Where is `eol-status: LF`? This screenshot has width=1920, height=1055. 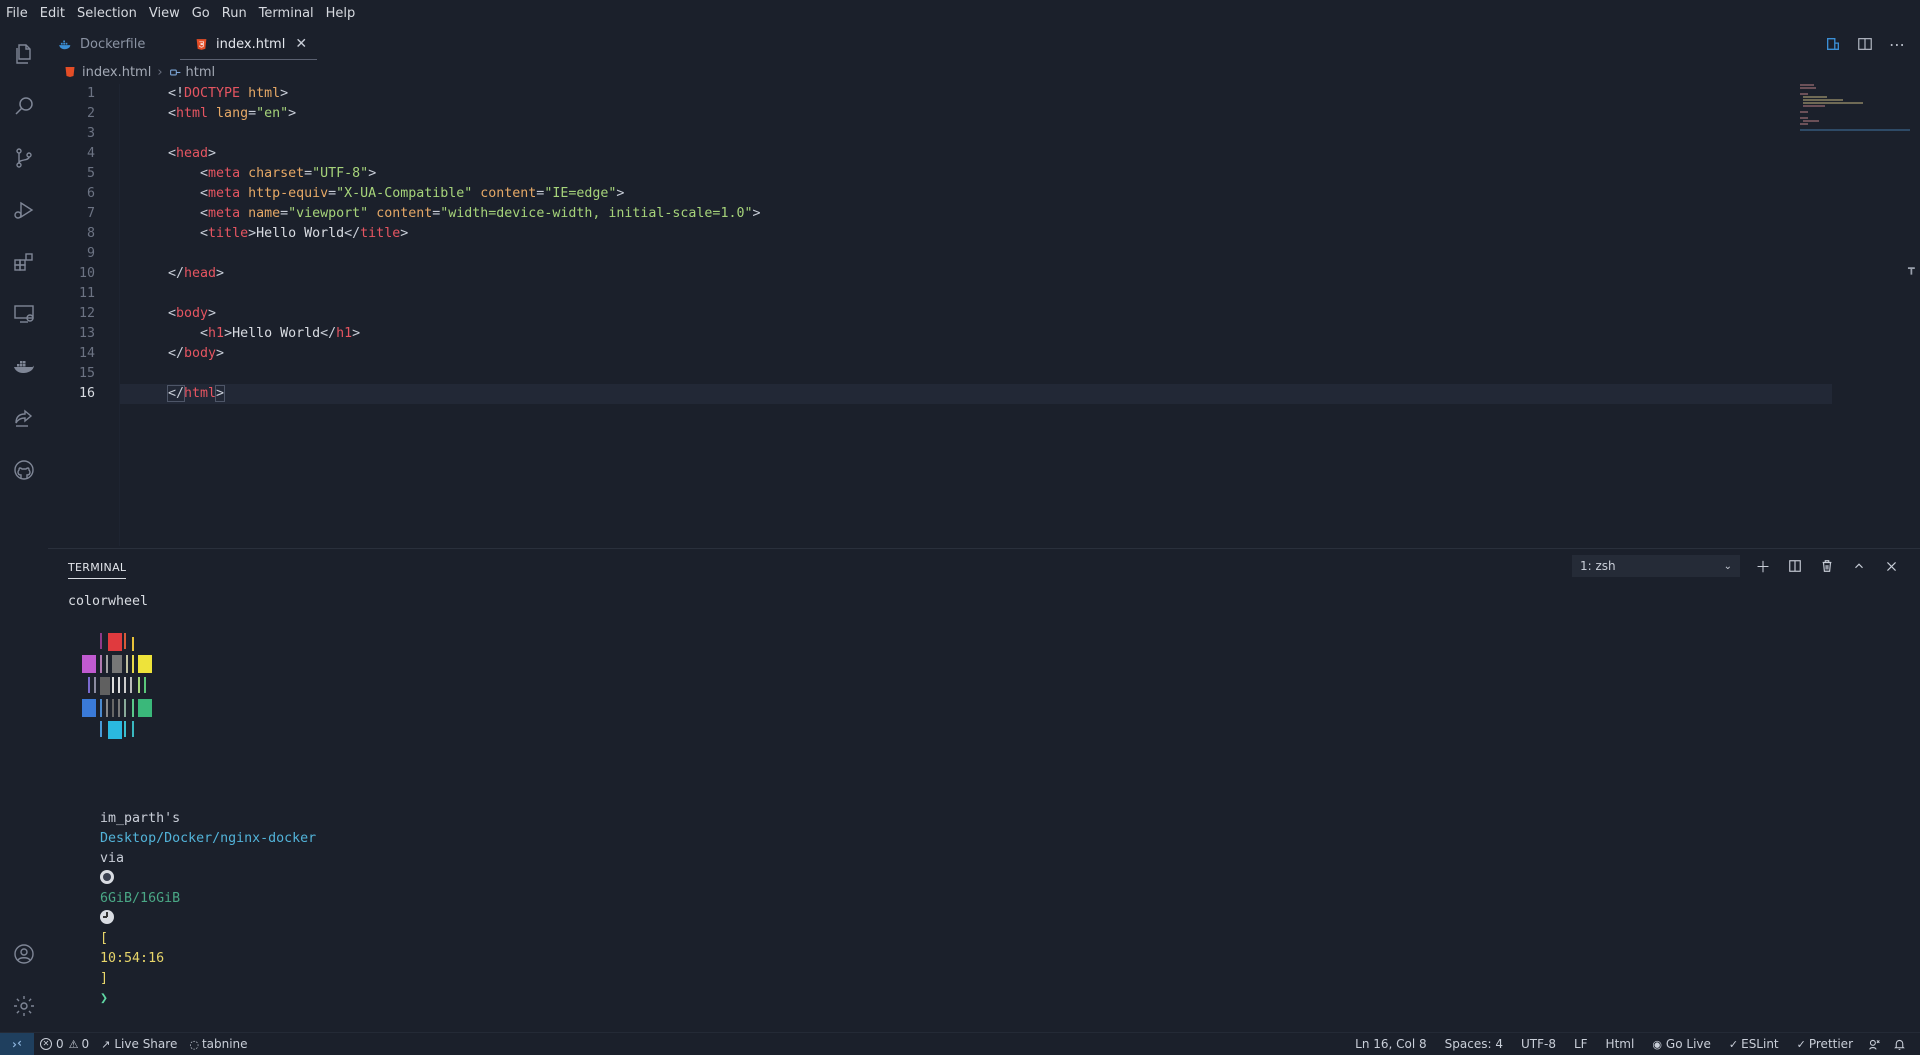
eol-status: LF is located at coordinates (1581, 1044).